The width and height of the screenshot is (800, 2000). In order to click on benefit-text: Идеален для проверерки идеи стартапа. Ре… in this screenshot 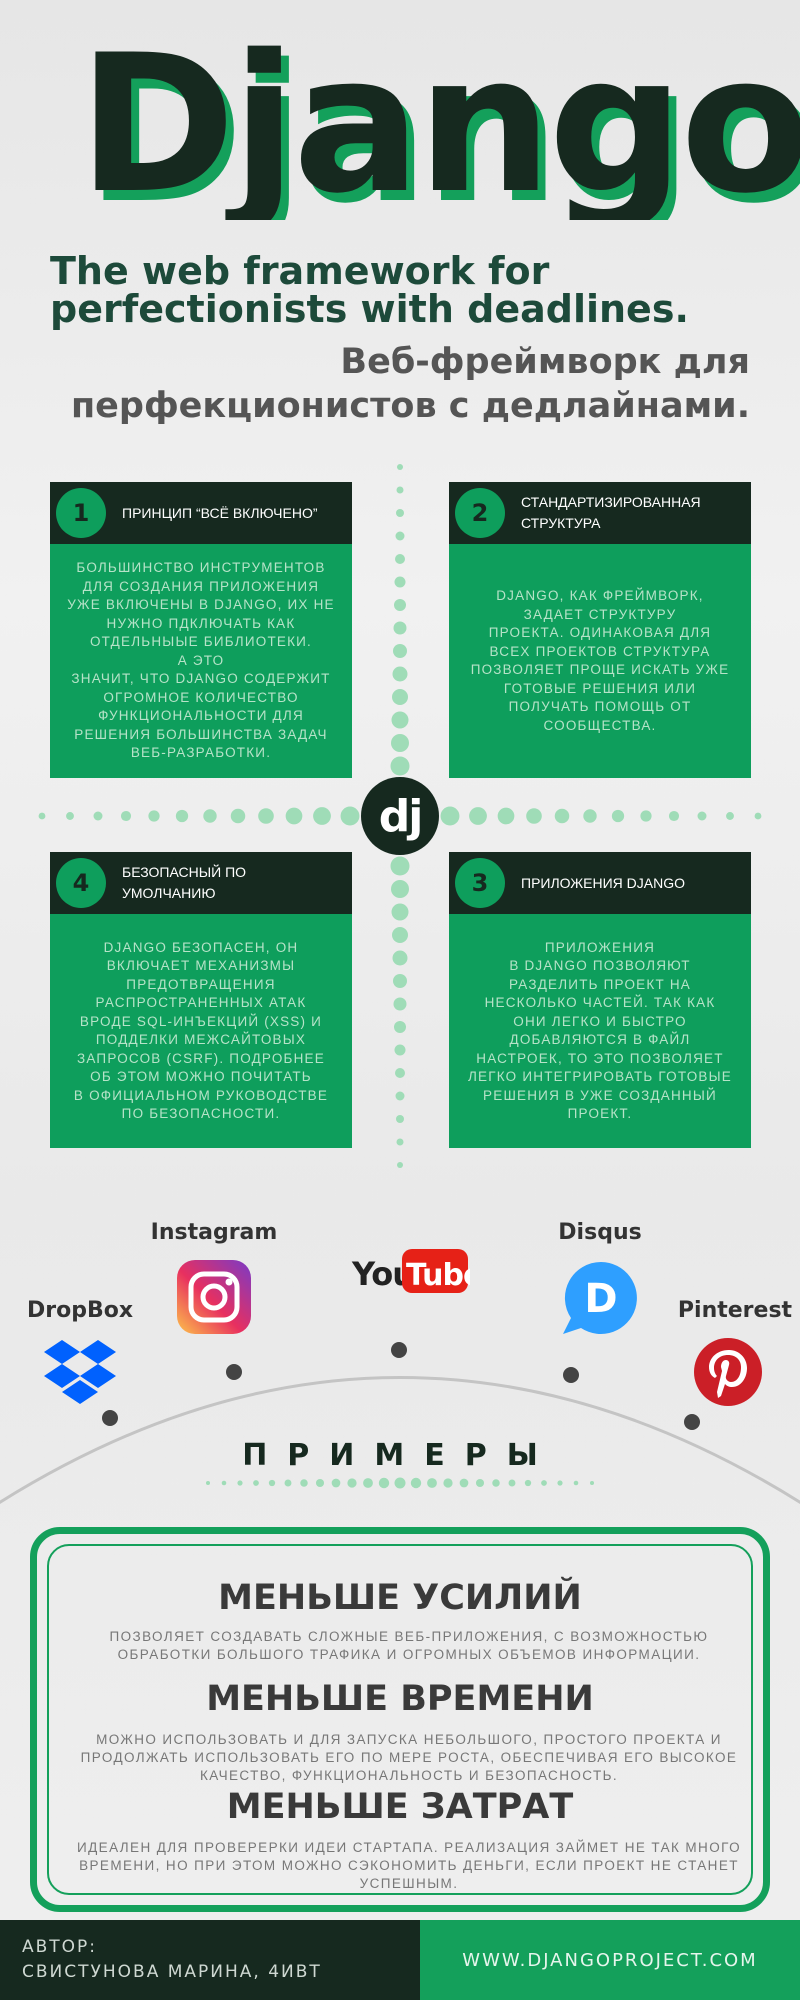, I will do `click(409, 1865)`.